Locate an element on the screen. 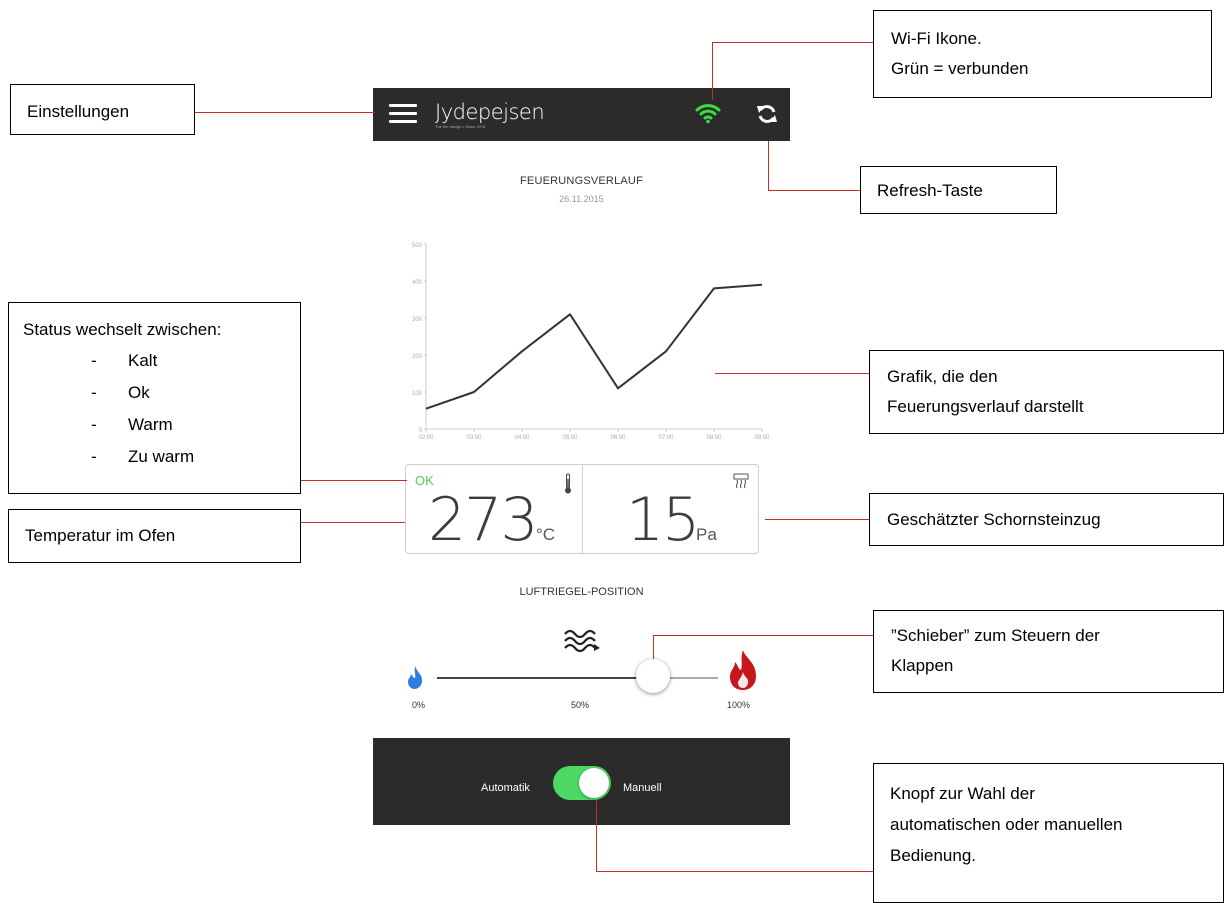  wifi-icon is located at coordinates (708, 113).